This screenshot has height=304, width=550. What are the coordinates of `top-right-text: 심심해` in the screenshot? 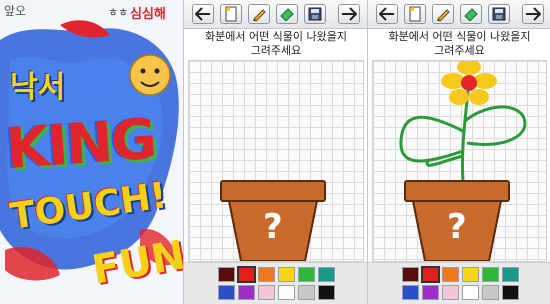 It's located at (148, 14).